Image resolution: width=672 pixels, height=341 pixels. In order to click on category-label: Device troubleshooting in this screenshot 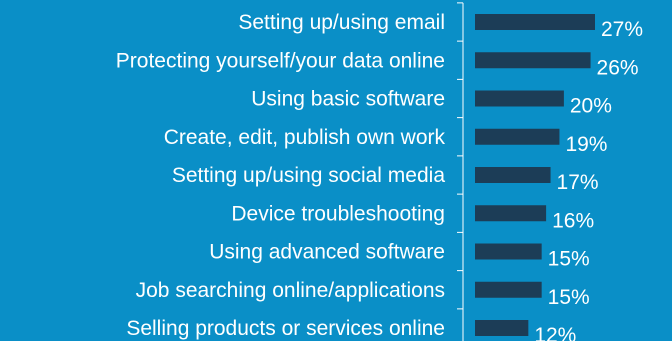, I will do `click(338, 213)`.